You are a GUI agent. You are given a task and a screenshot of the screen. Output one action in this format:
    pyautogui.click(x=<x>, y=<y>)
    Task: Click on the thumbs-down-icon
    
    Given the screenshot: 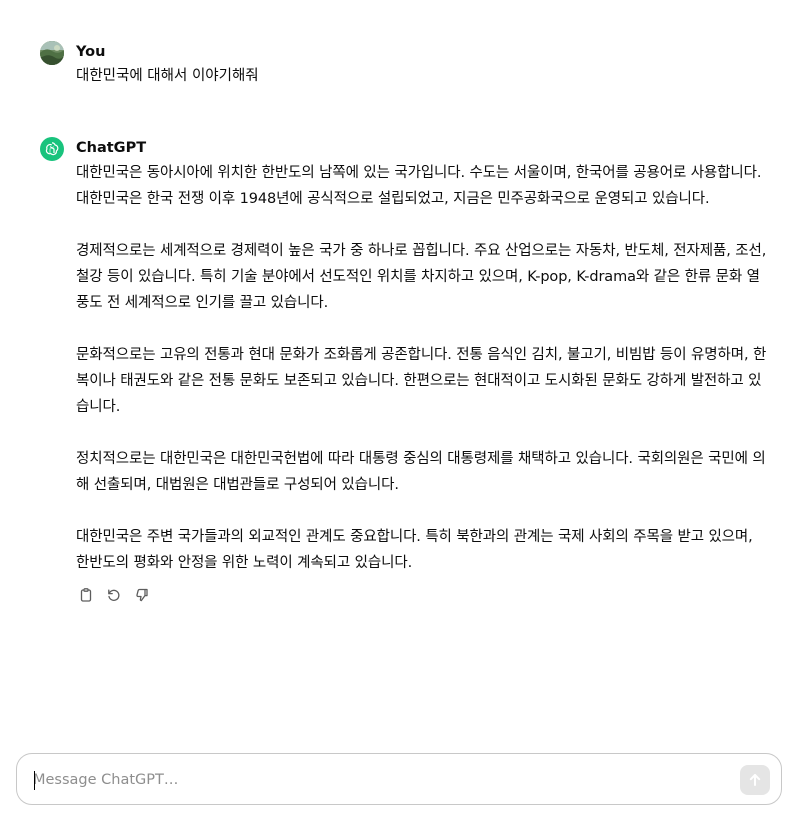 What is the action you would take?
    pyautogui.click(x=142, y=595)
    